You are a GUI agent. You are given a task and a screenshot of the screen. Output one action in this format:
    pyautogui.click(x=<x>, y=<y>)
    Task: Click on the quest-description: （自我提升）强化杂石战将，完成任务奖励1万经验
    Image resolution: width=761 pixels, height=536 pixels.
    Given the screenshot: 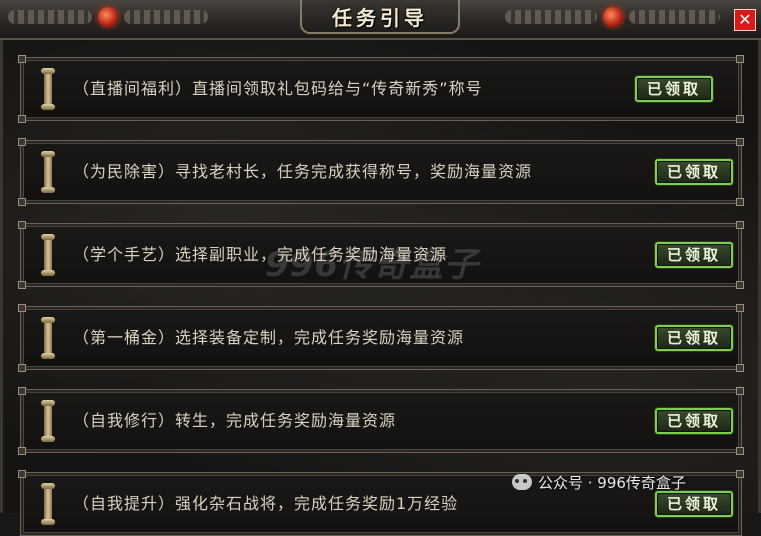 What is the action you would take?
    pyautogui.click(x=266, y=503)
    